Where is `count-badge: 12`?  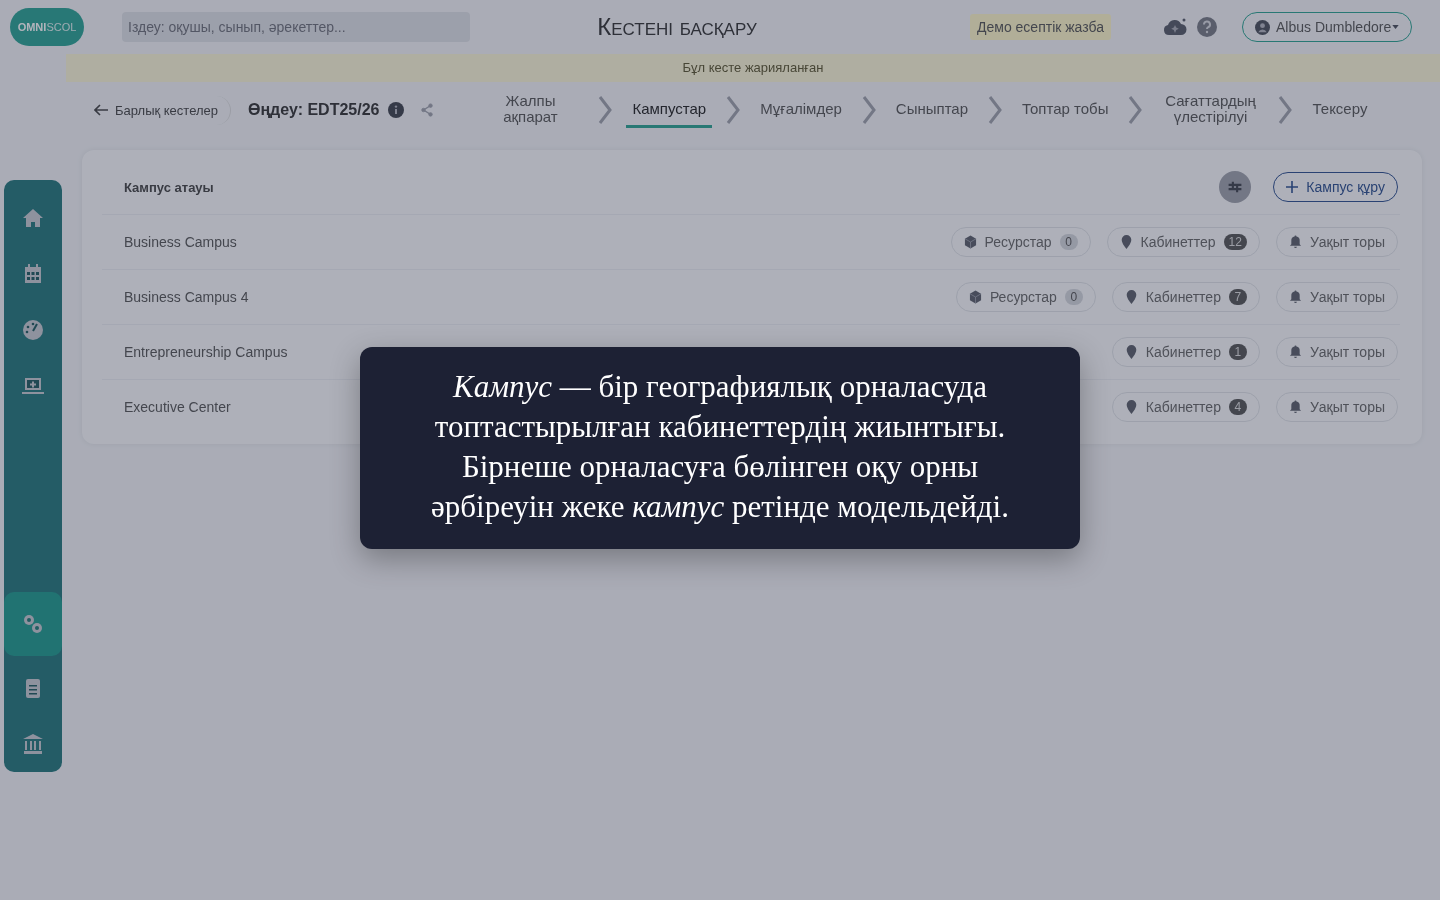
count-badge: 12 is located at coordinates (1235, 242).